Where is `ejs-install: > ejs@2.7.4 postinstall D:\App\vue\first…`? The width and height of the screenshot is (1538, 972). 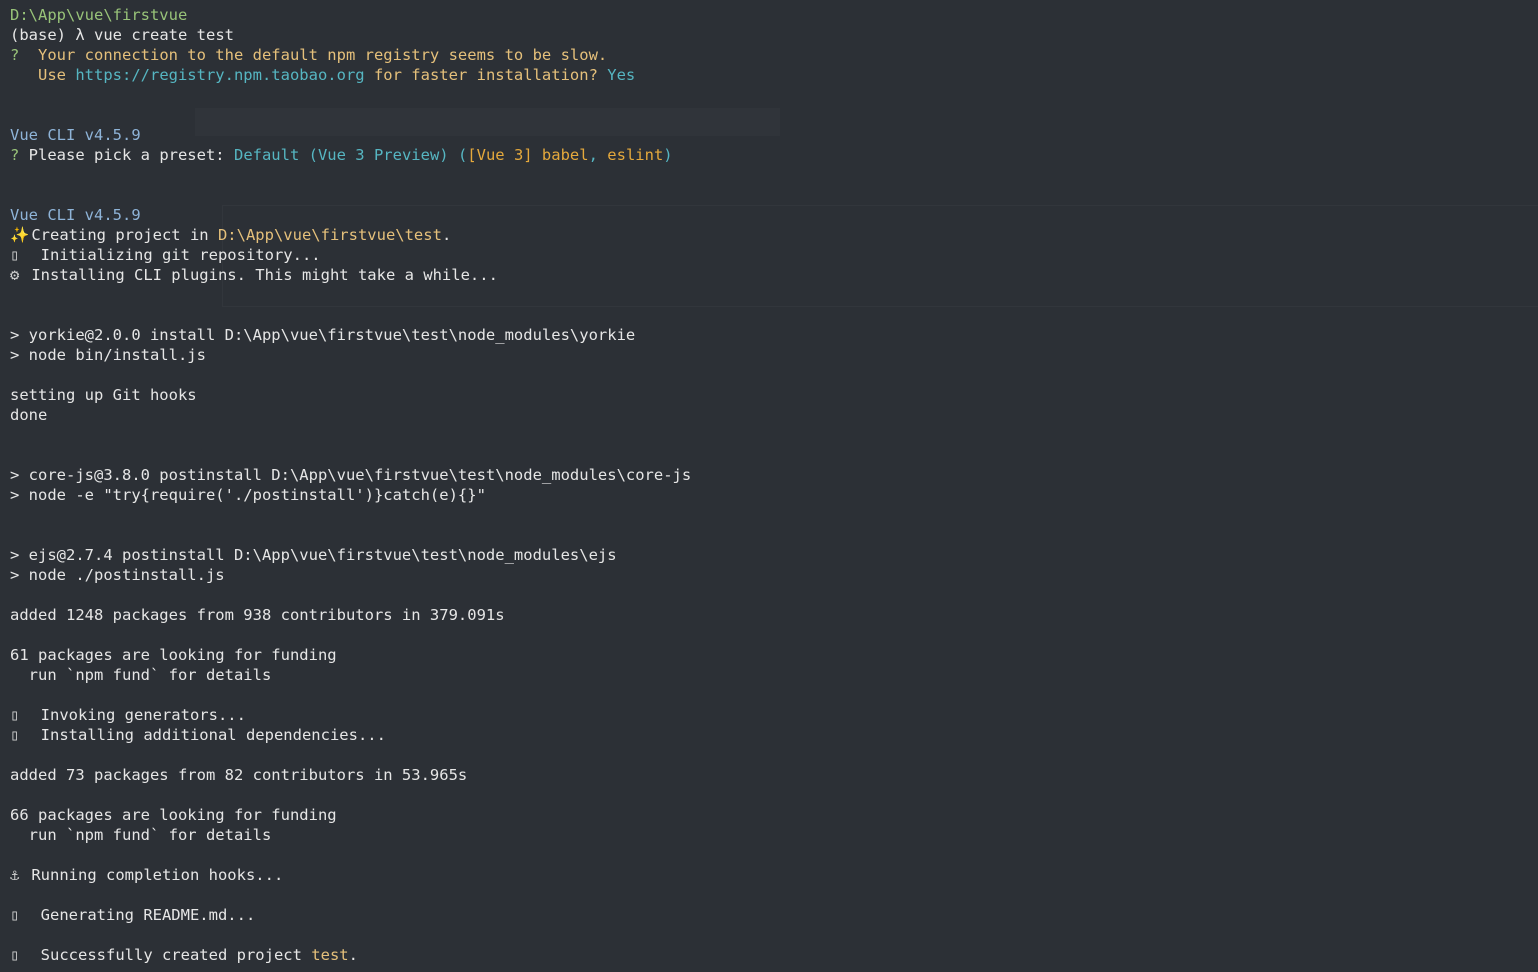
ejs-install: > ejs@2.7.4 postinstall D:\App\vue\first… is located at coordinates (313, 555).